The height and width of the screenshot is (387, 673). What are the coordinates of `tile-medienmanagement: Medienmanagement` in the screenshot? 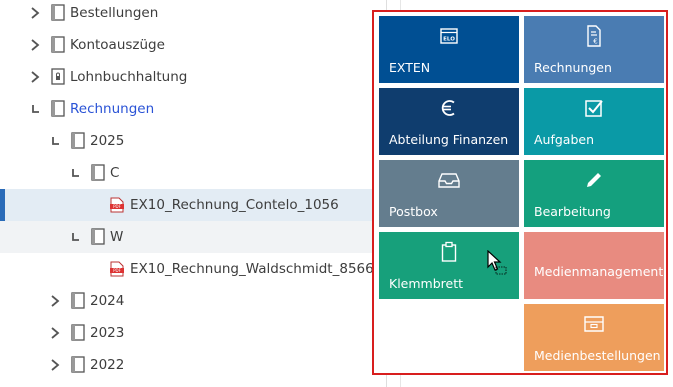 It's located at (594, 265).